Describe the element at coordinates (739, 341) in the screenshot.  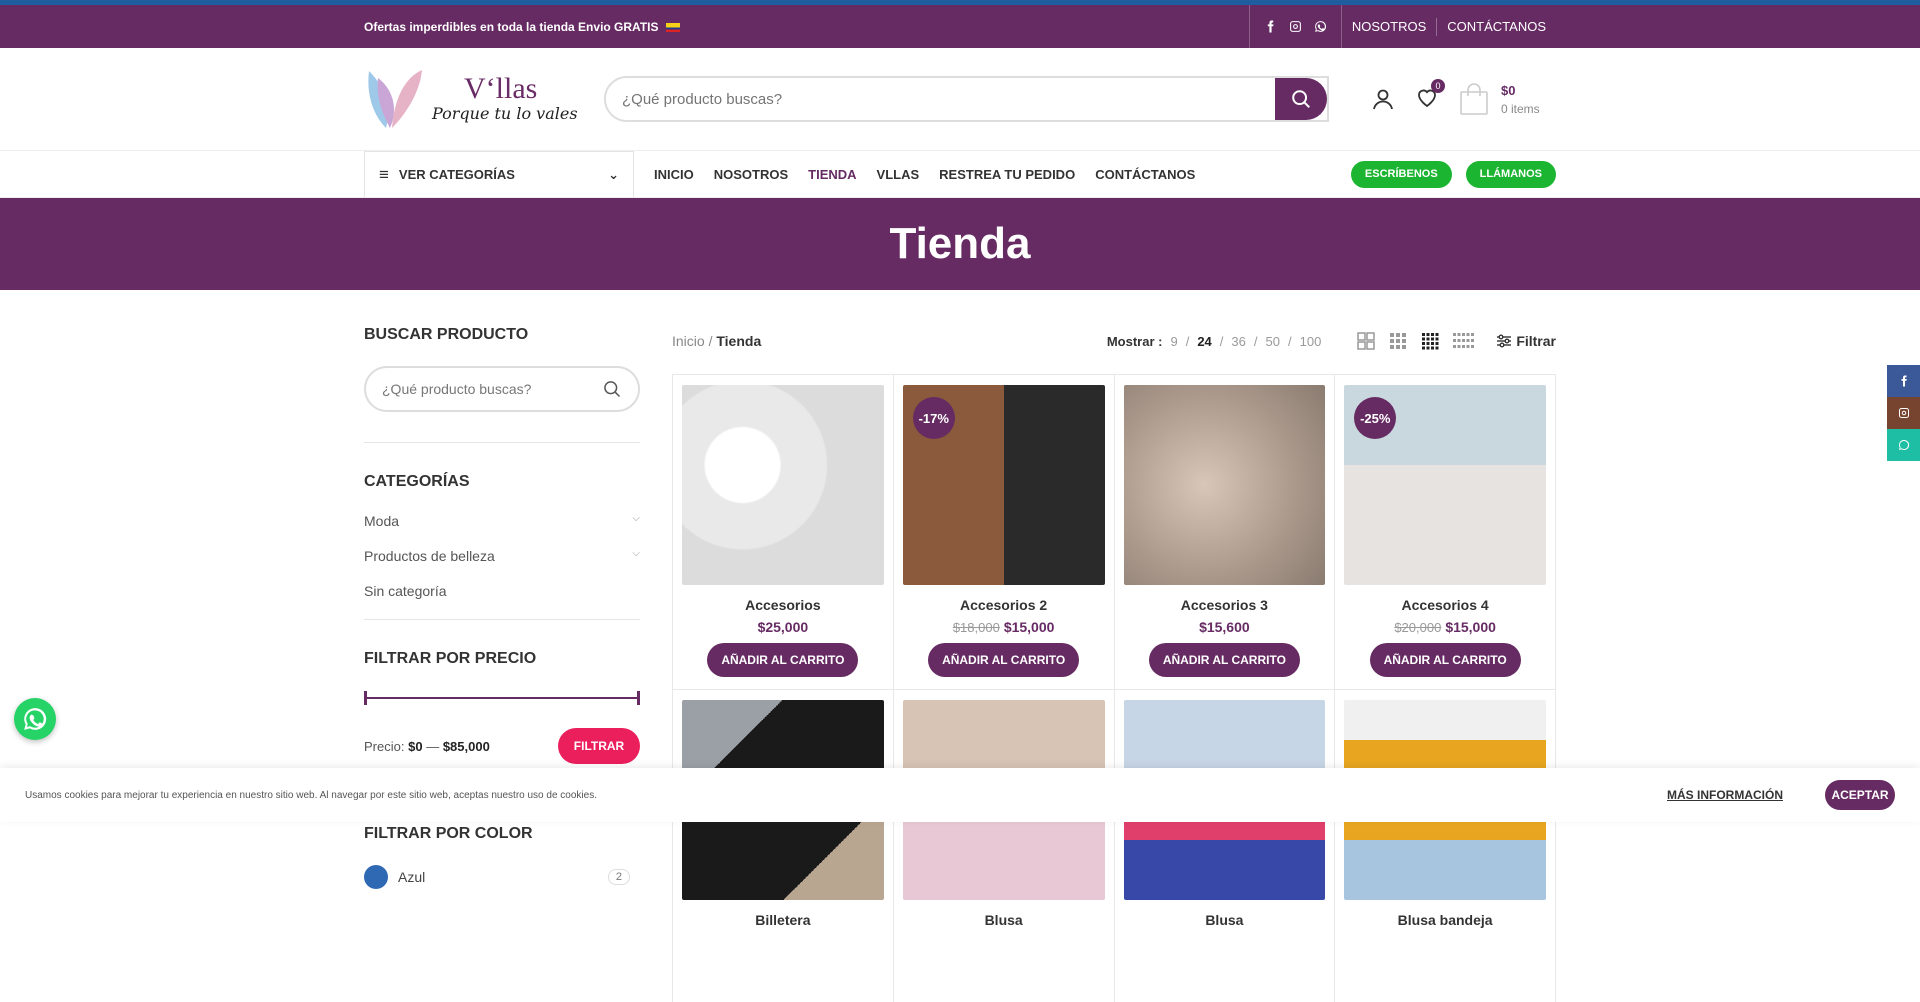
I see `breadcrumb-current: Tienda` at that location.